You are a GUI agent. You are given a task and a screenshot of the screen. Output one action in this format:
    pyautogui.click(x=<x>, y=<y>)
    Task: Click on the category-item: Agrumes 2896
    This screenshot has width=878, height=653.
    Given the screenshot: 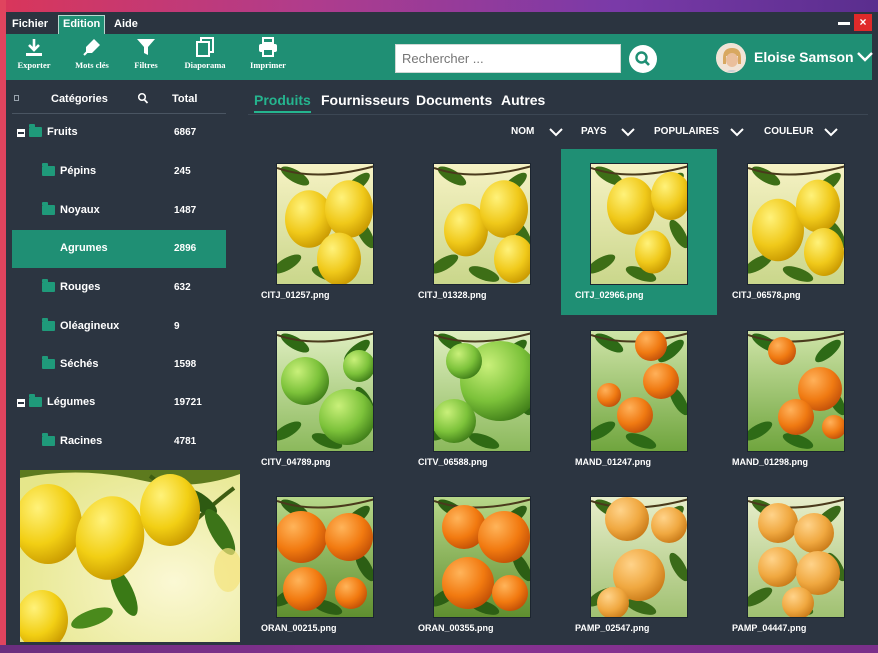 What is the action you would take?
    pyautogui.click(x=119, y=249)
    